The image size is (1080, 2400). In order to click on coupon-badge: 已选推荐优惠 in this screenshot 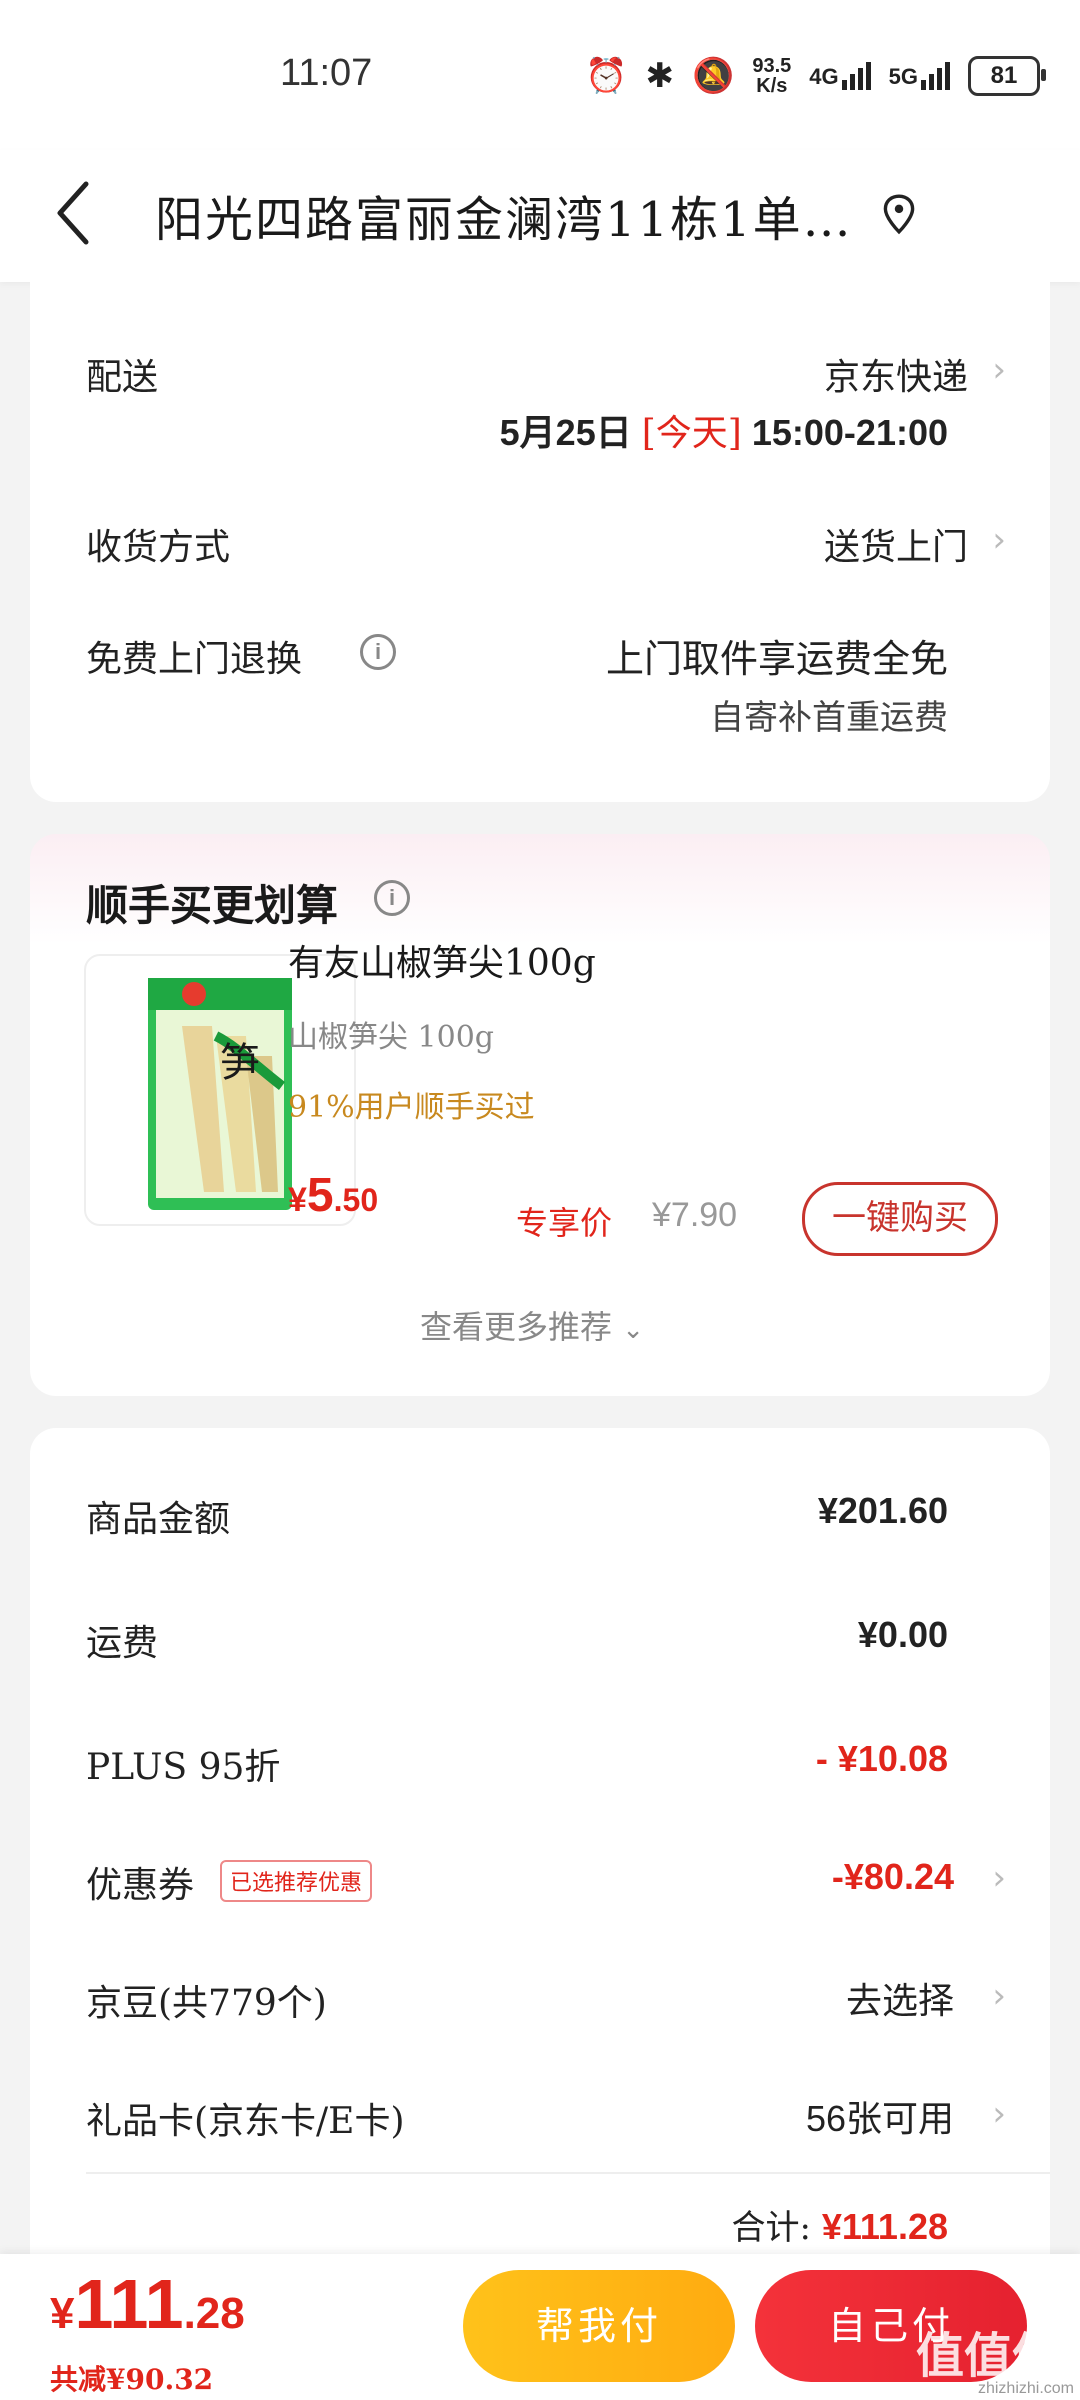, I will do `click(296, 1881)`.